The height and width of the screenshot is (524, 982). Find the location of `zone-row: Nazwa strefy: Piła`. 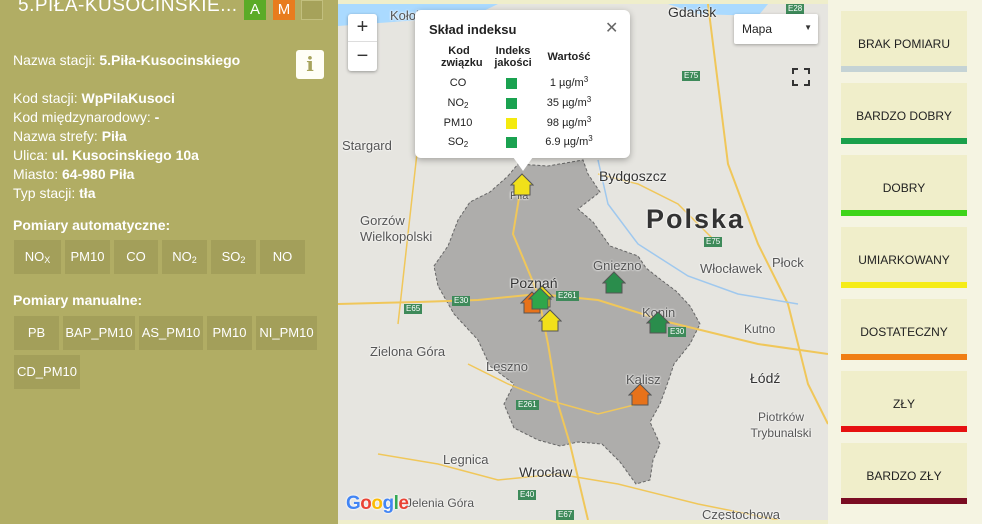

zone-row: Nazwa strefy: Piła is located at coordinates (70, 136).